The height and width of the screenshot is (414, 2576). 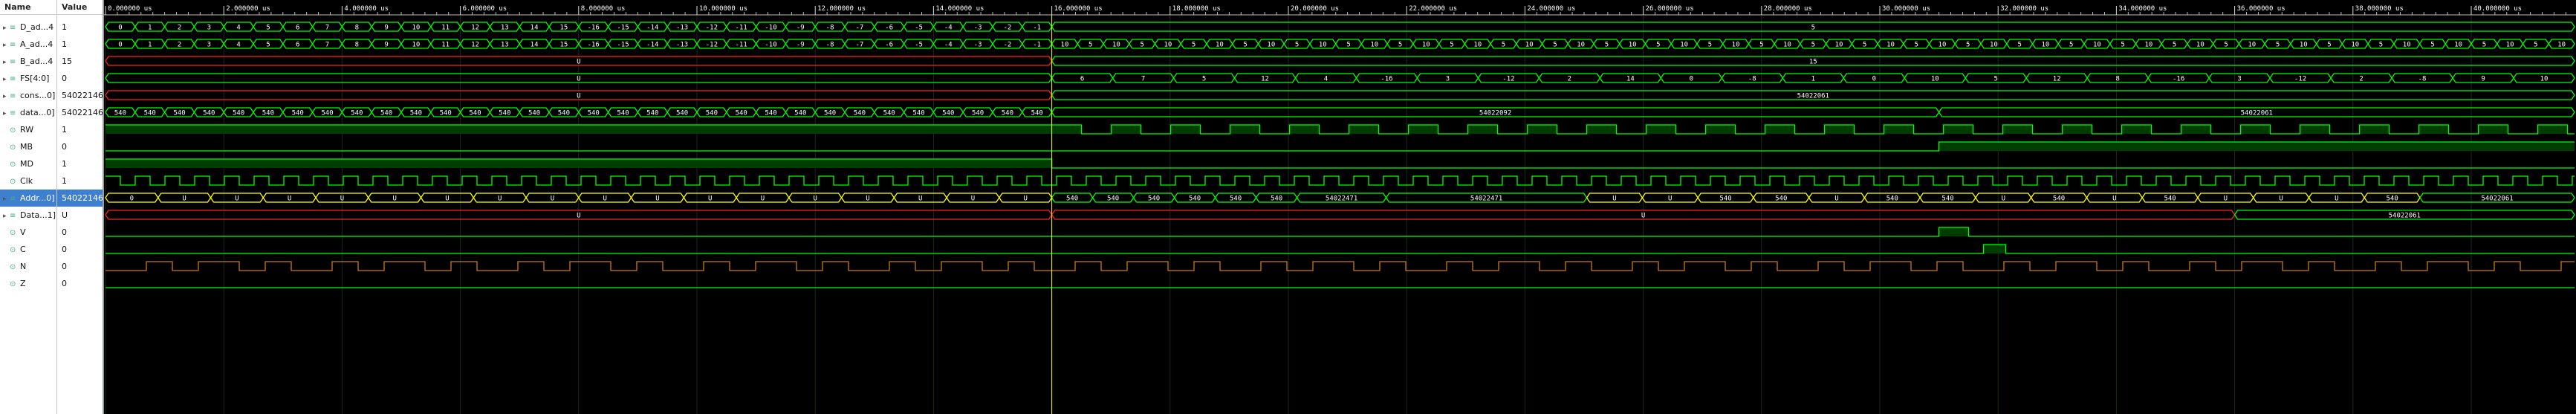 I want to click on name-column-header: Name, so click(x=28, y=7).